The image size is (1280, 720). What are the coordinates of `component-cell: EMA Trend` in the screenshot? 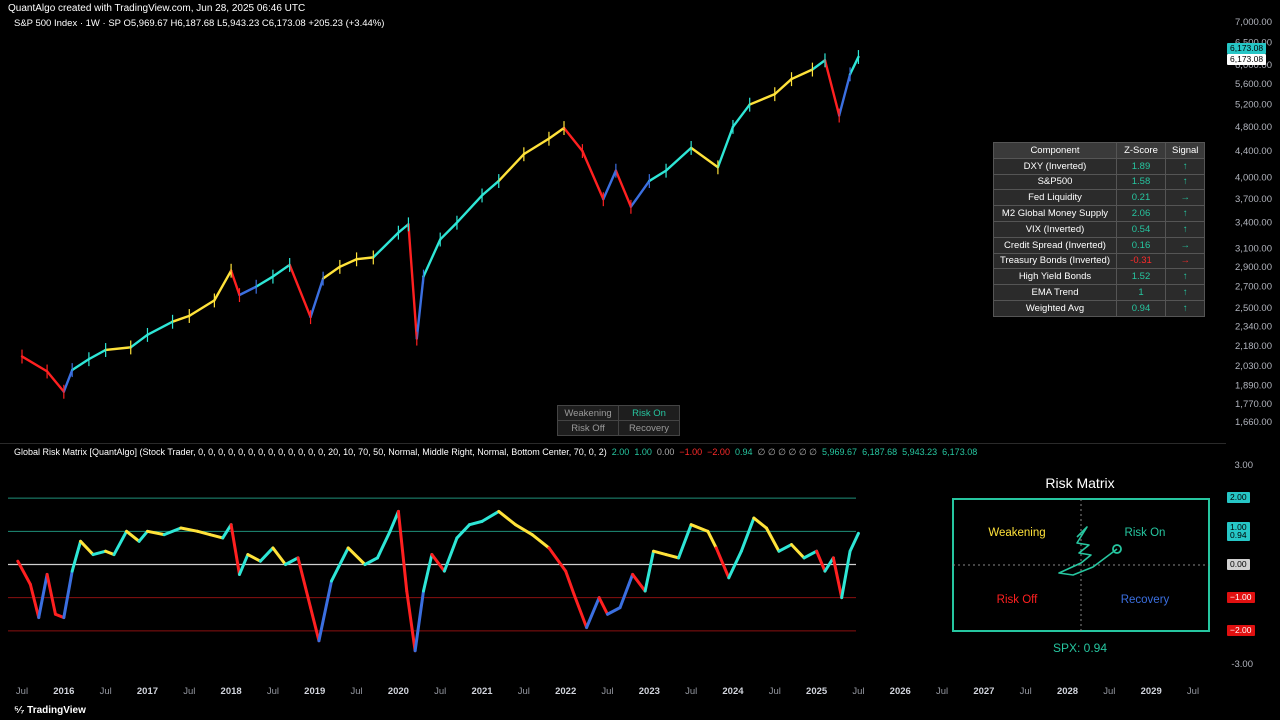 It's located at (1055, 292).